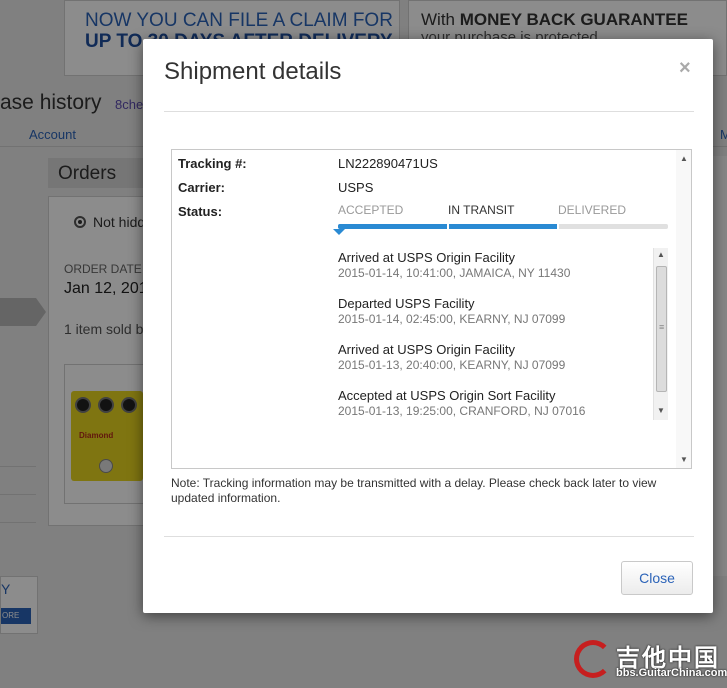 This screenshot has height=688, width=727. What do you see at coordinates (503, 226) in the screenshot?
I see `status-progress-bar` at bounding box center [503, 226].